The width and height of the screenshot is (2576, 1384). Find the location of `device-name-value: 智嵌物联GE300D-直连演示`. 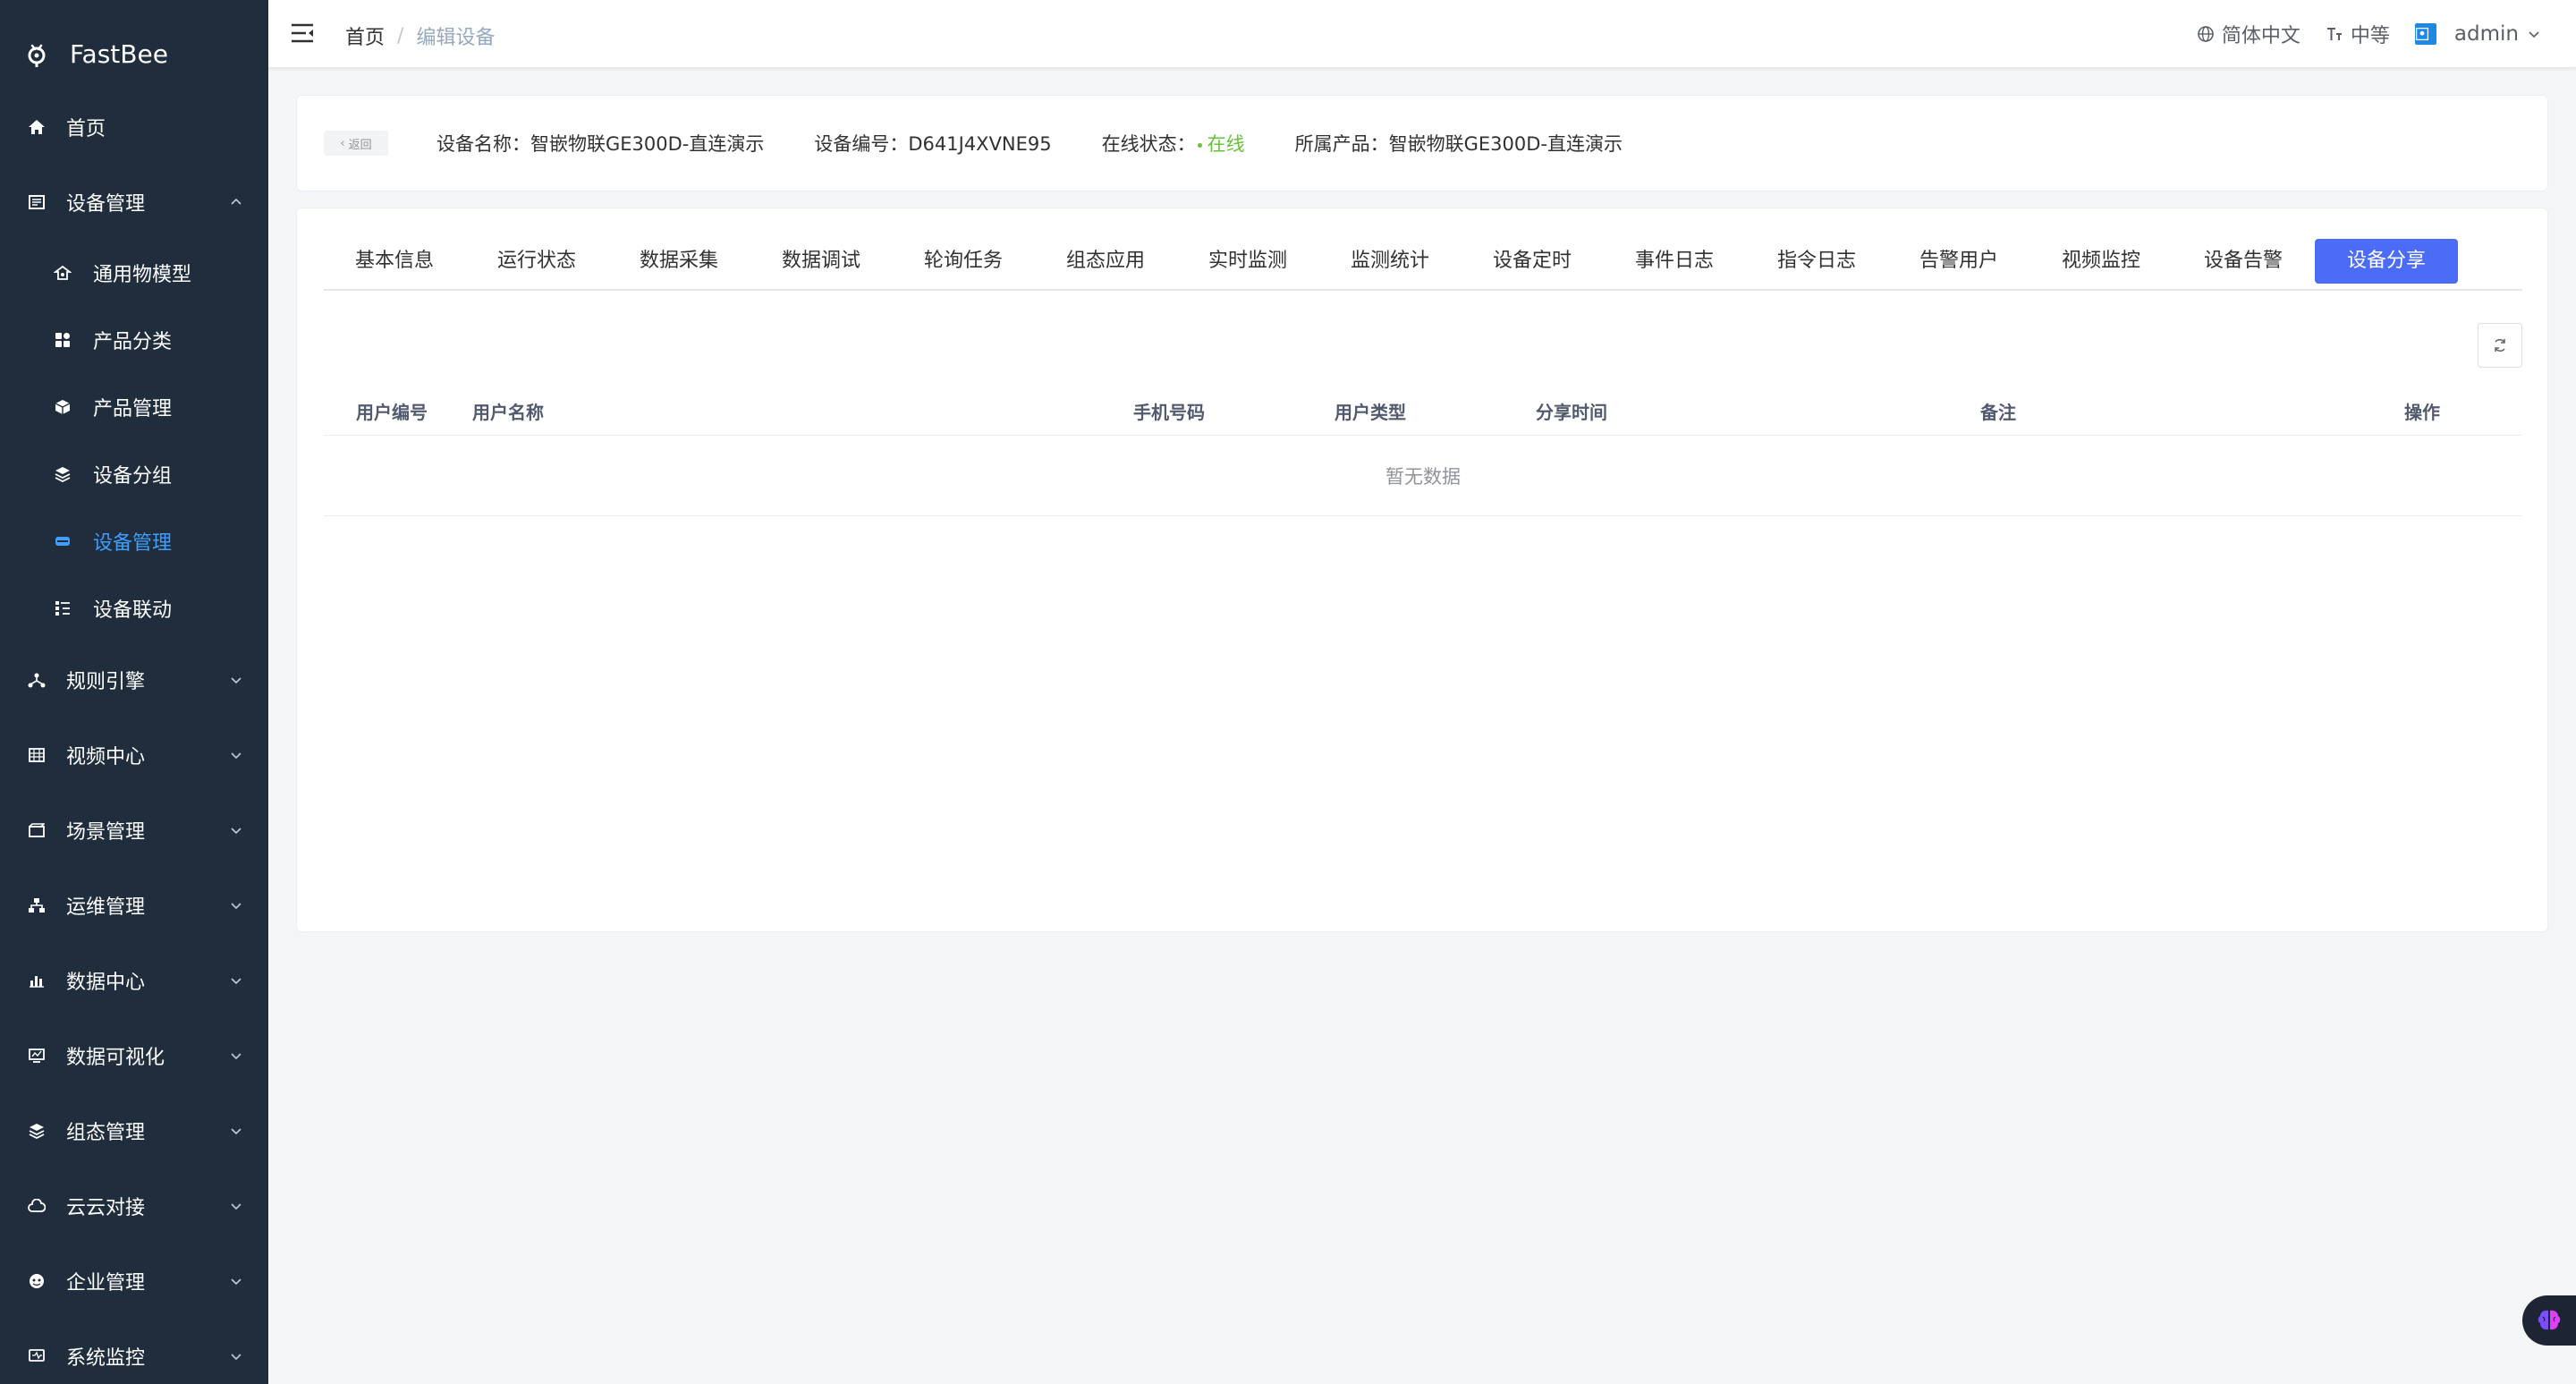

device-name-value: 智嵌物联GE300D-直连演示 is located at coordinates (647, 144).